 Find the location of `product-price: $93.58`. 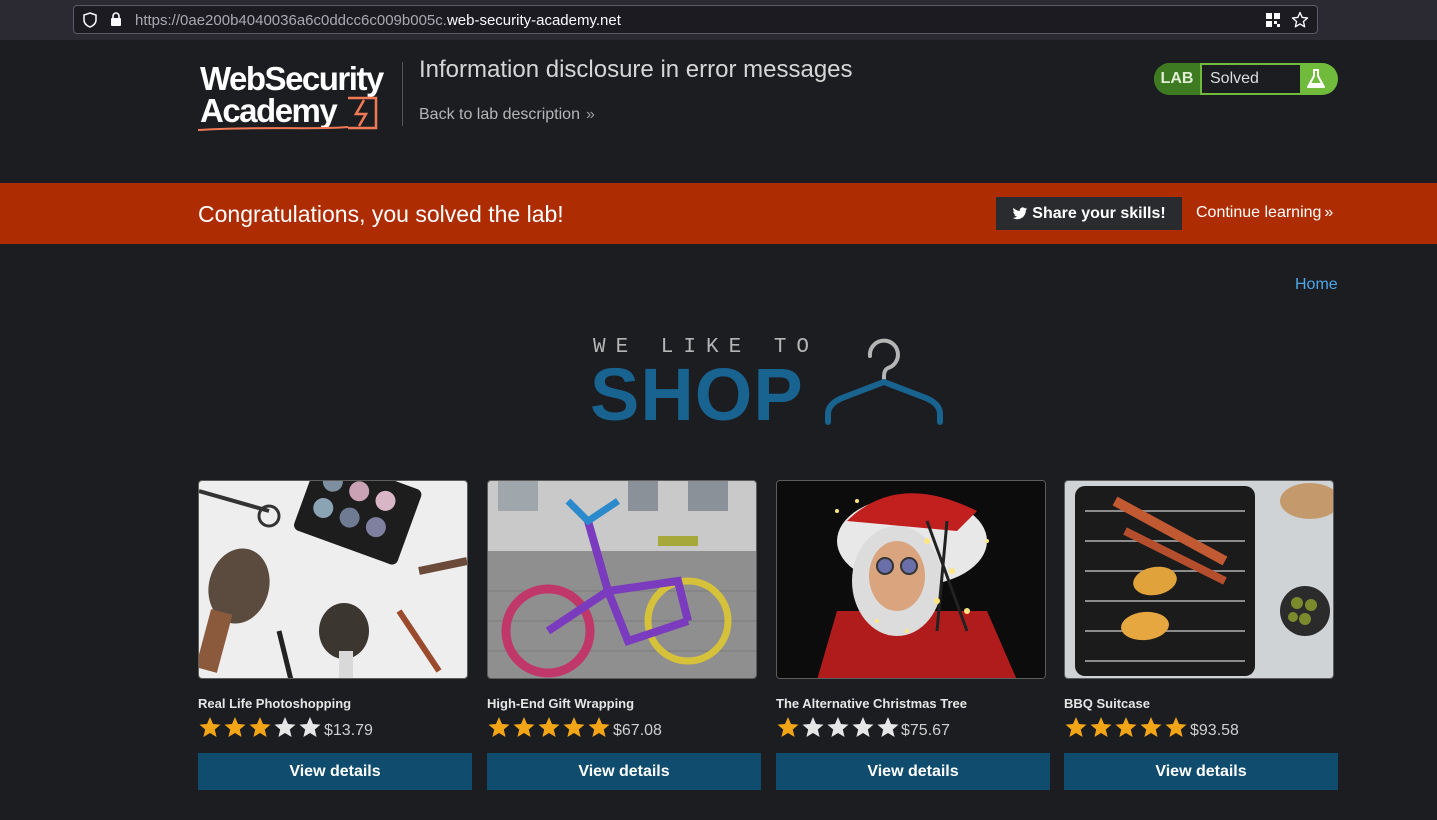

product-price: $93.58 is located at coordinates (1214, 730).